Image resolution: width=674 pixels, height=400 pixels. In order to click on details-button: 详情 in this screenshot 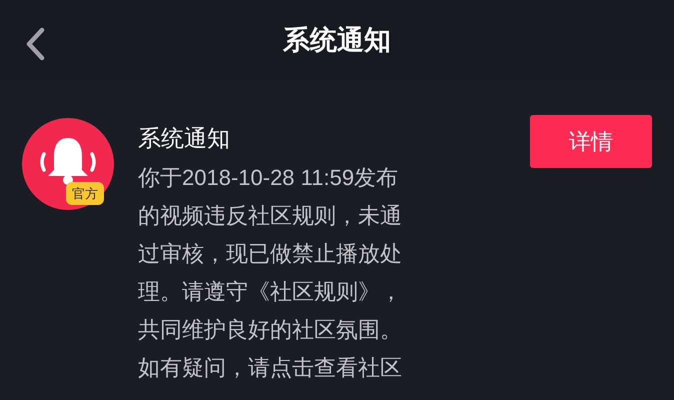, I will do `click(591, 141)`.